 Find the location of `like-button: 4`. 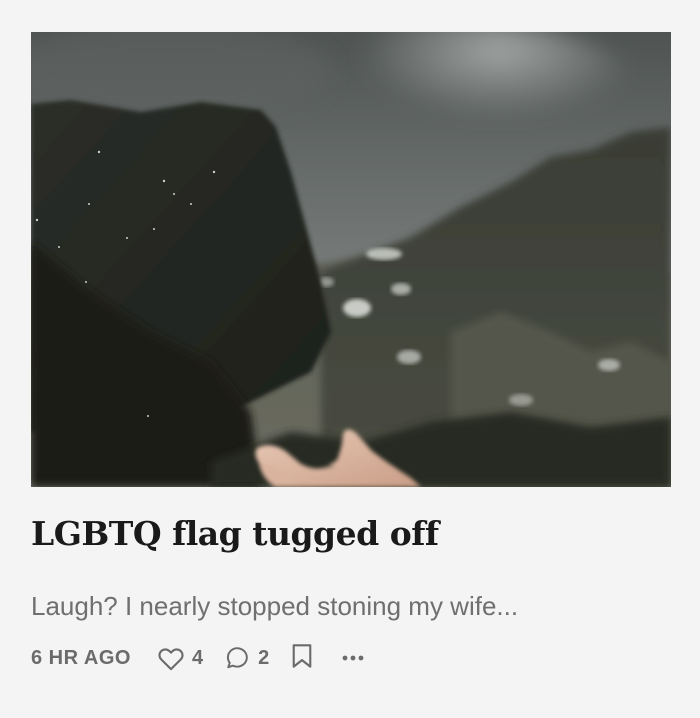

like-button: 4 is located at coordinates (180, 658).